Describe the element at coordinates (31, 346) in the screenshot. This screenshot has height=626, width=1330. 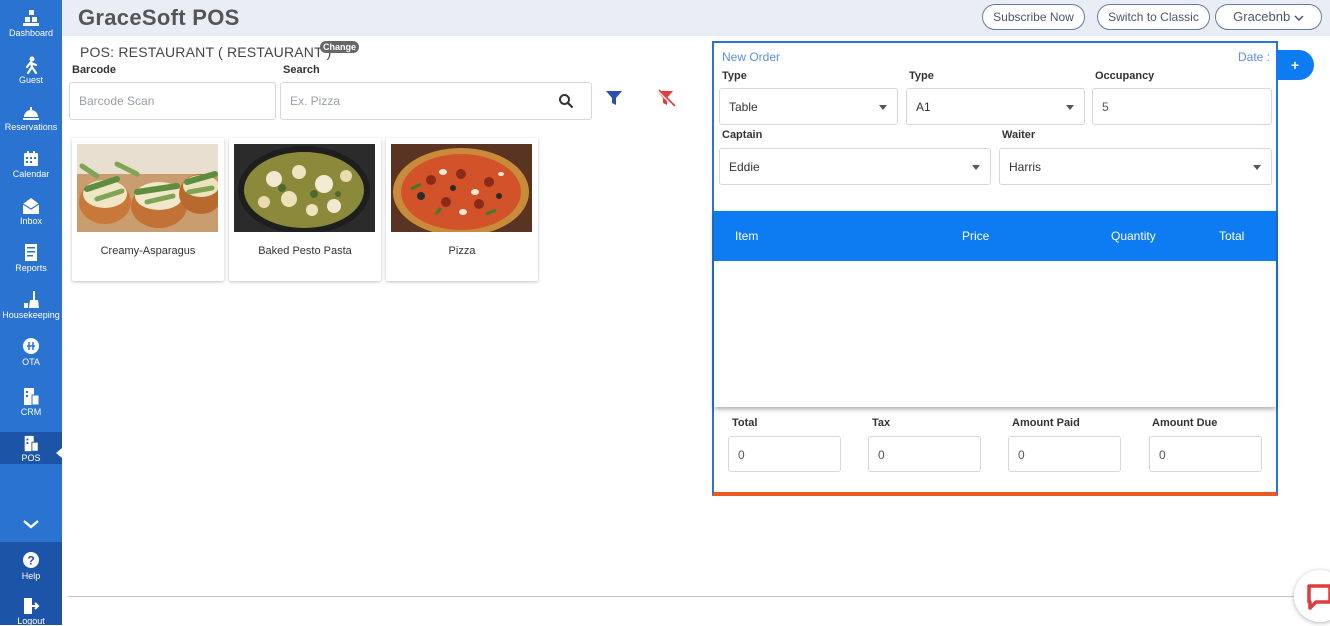
I see `ota-icon` at that location.